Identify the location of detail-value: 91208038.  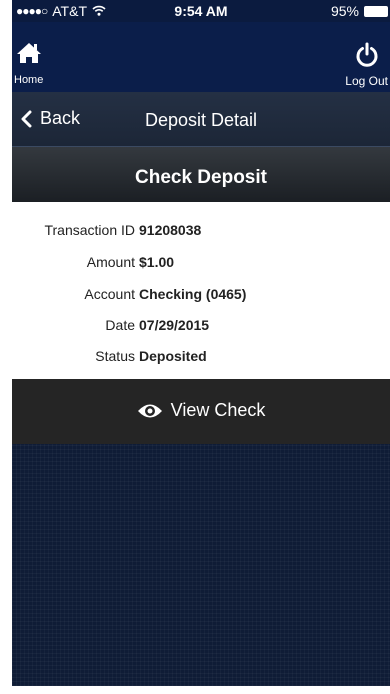
(170, 230).